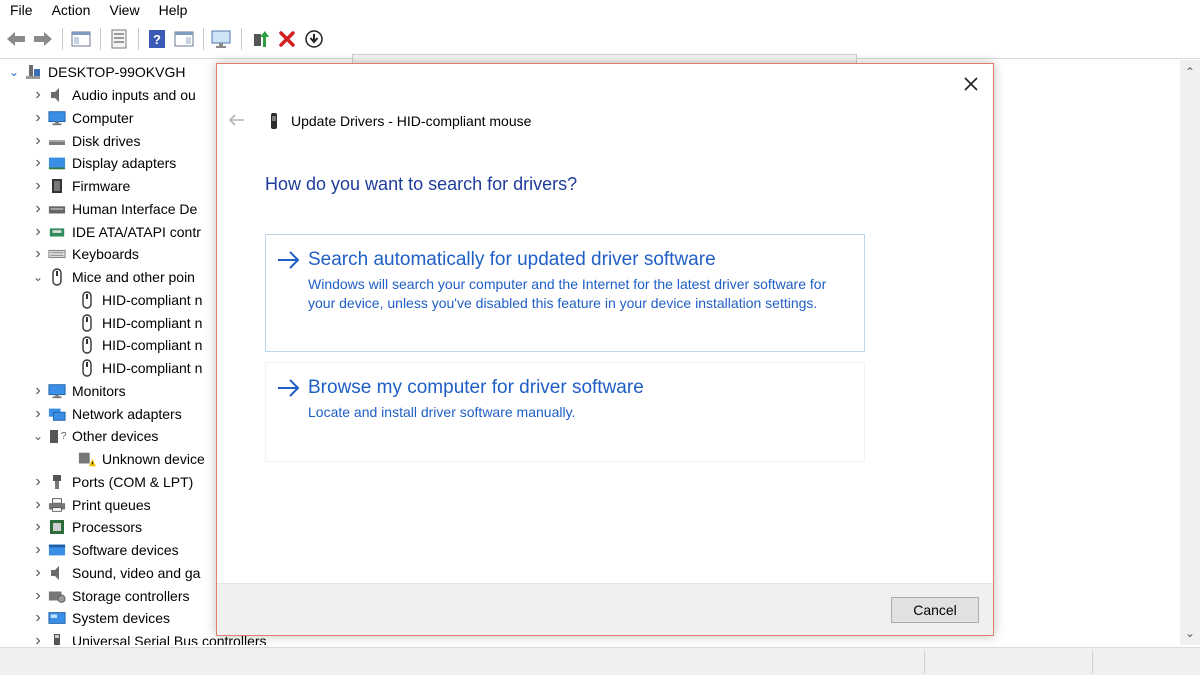 This screenshot has width=1200, height=675. What do you see at coordinates (71, 10) in the screenshot?
I see `menu-action: Action` at bounding box center [71, 10].